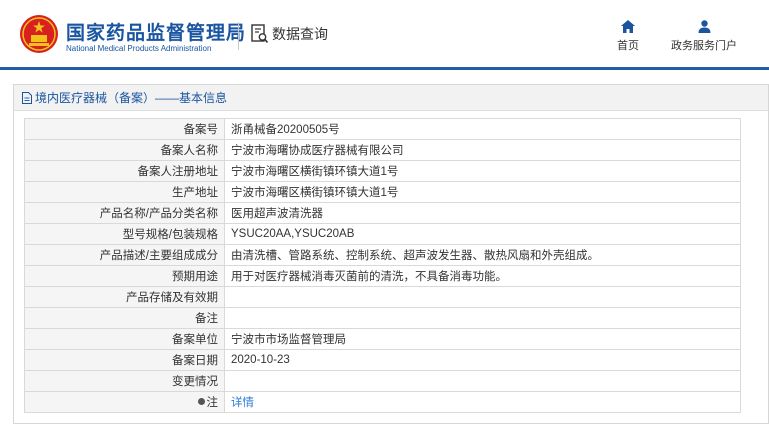  Describe the element at coordinates (124, 381) in the screenshot. I see `row-label: 变更情况` at that location.